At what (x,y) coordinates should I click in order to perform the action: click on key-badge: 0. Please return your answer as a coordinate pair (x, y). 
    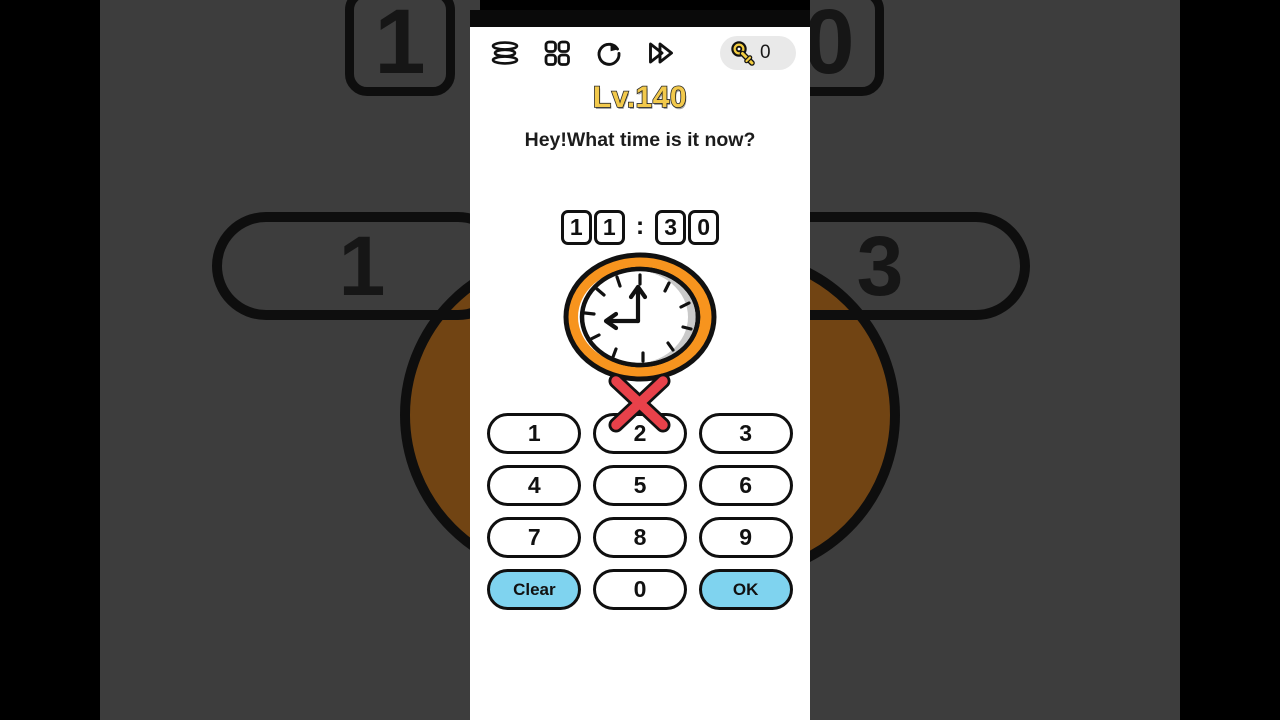
    Looking at the image, I should click on (758, 53).